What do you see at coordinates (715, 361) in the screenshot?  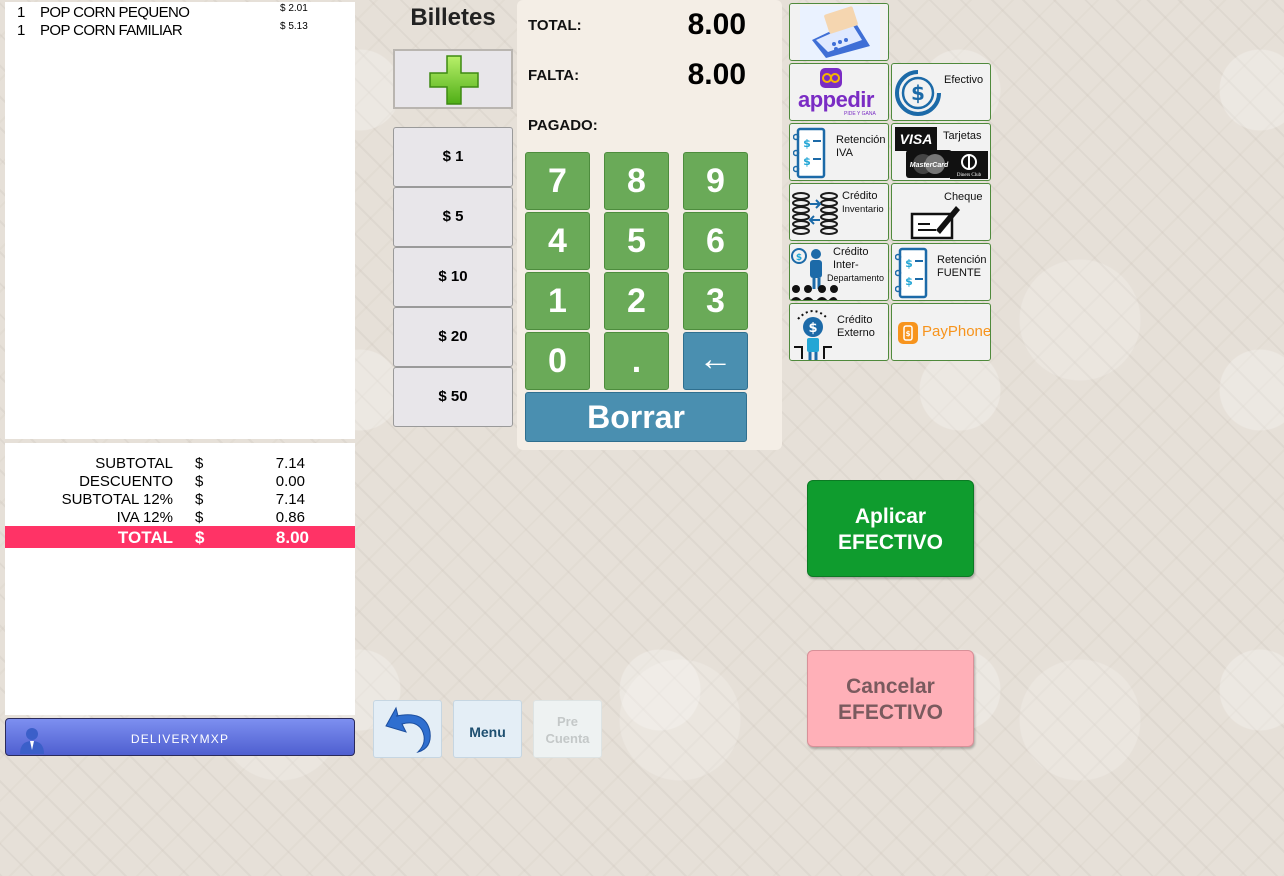 I see `backspace-key: ←` at bounding box center [715, 361].